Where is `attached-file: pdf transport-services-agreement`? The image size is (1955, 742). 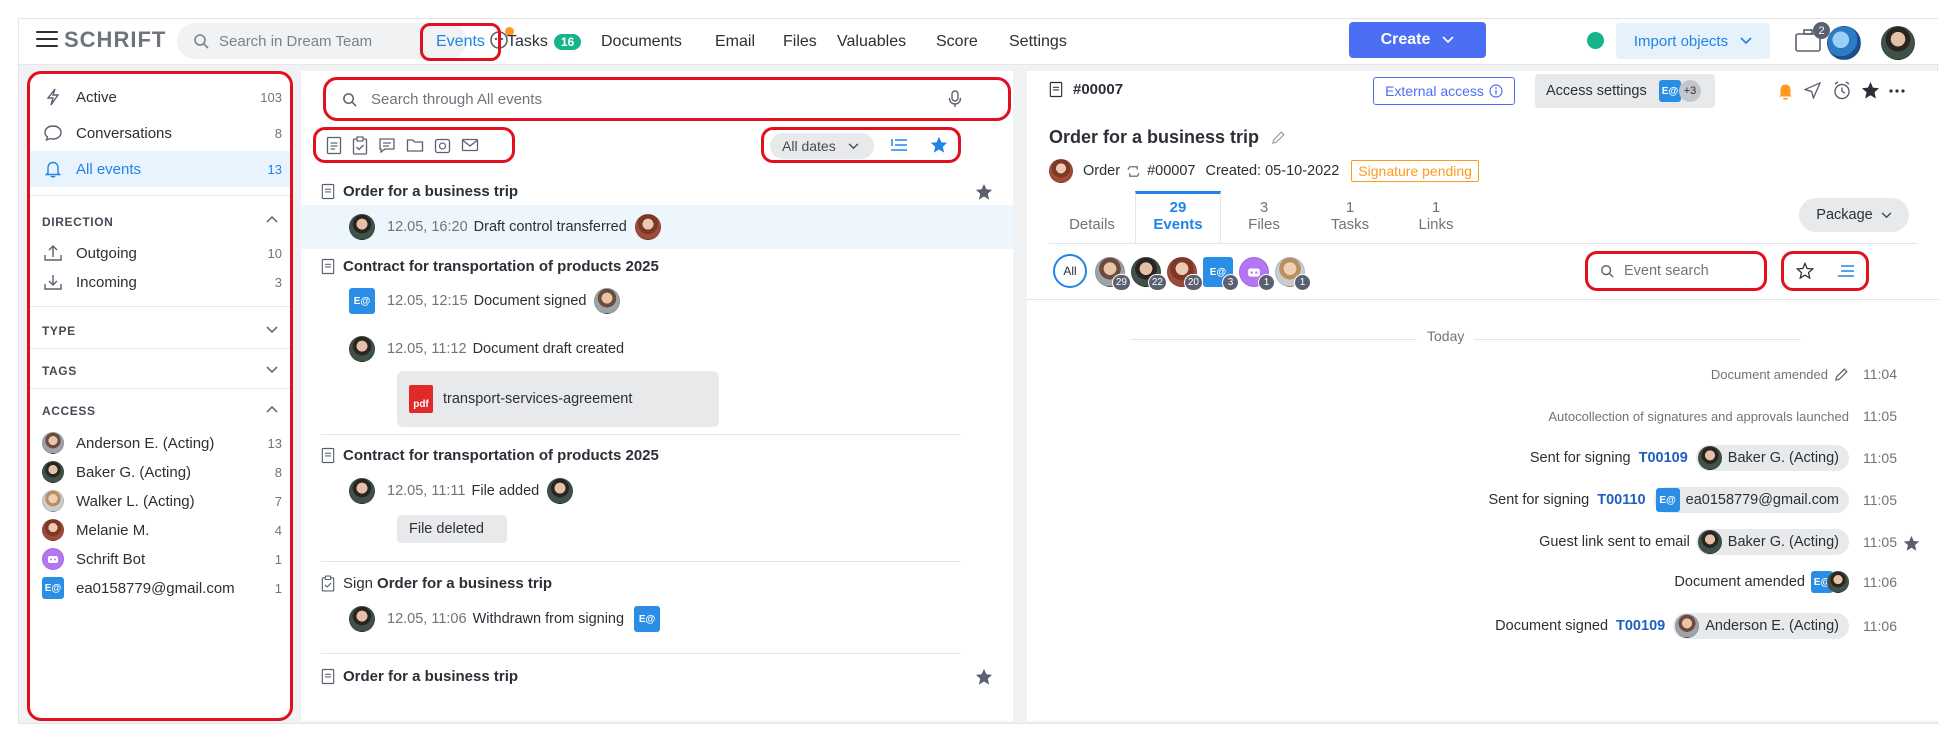 attached-file: pdf transport-services-agreement is located at coordinates (558, 399).